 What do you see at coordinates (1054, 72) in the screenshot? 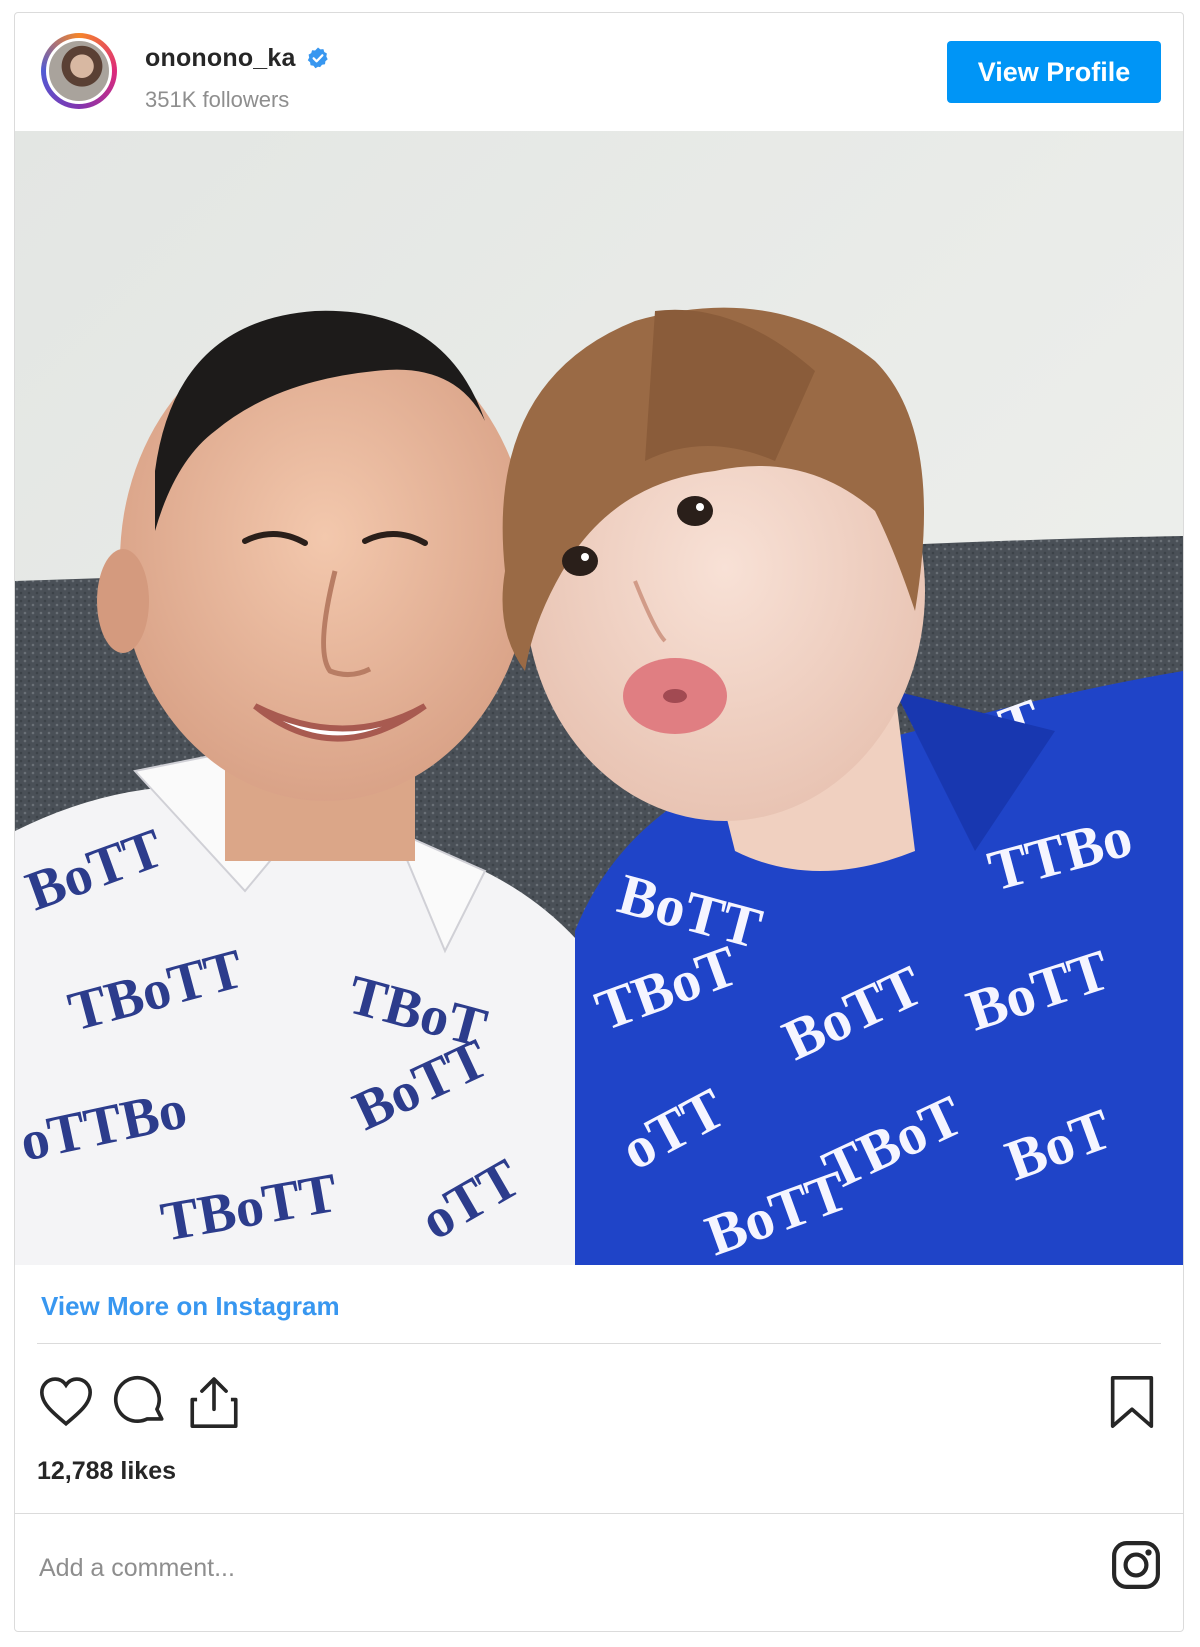
I see `view-profile-button: View Profile` at bounding box center [1054, 72].